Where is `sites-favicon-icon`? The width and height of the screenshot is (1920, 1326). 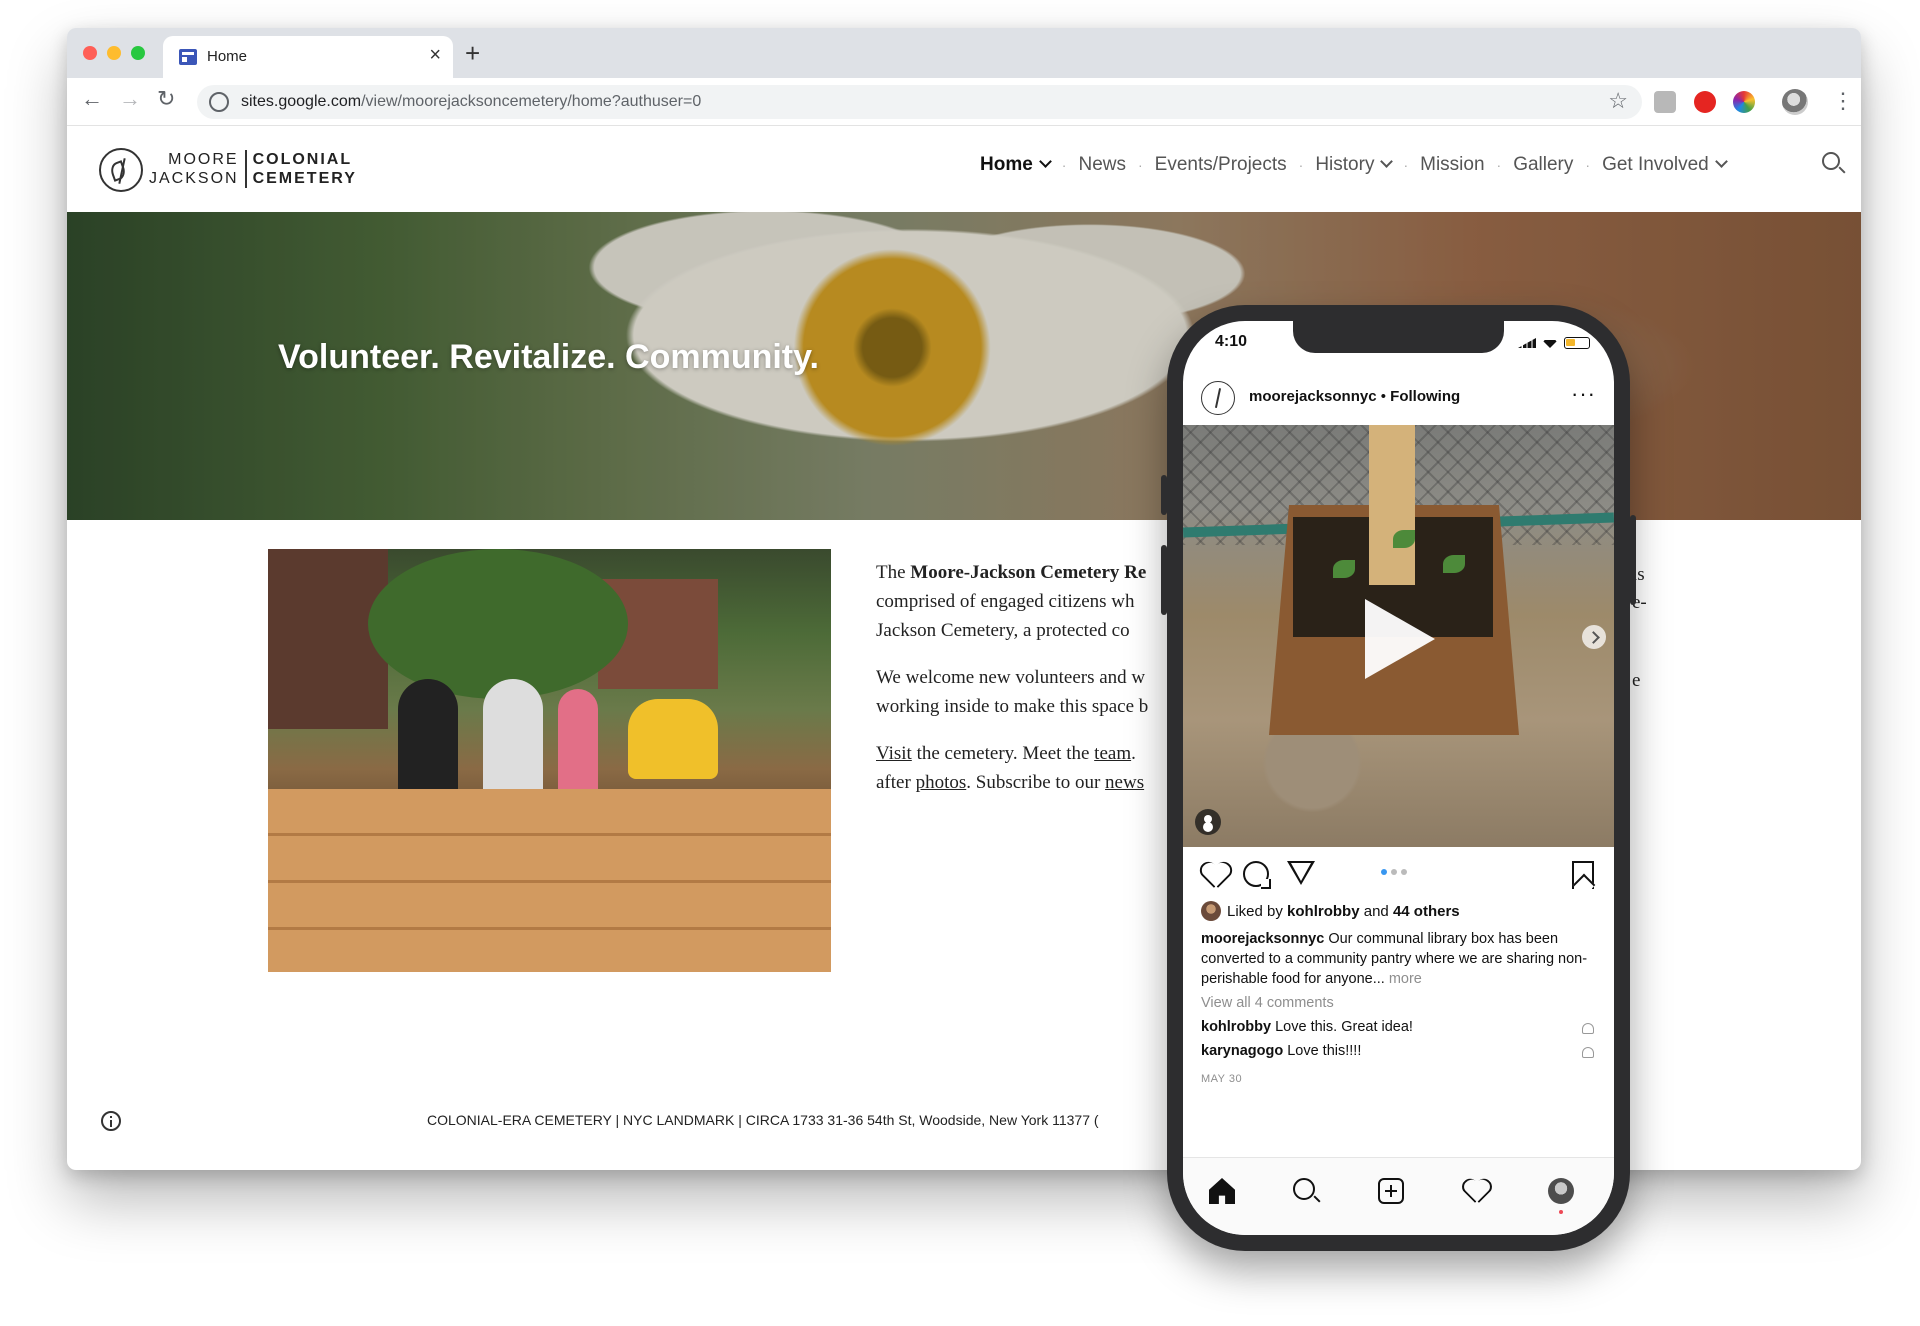
sites-favicon-icon is located at coordinates (188, 57).